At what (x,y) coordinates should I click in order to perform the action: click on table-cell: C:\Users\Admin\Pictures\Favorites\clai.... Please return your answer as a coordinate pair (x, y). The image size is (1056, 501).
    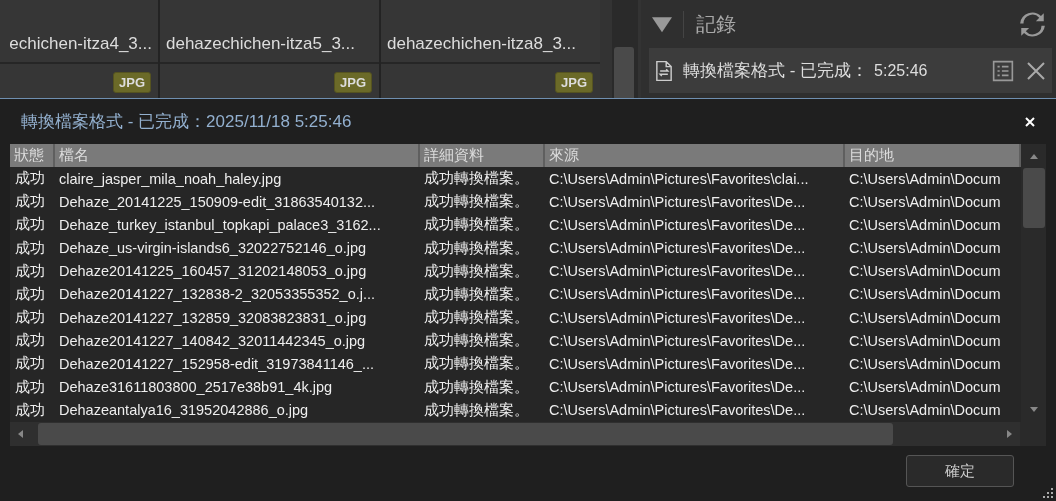
    Looking at the image, I should click on (694, 179).